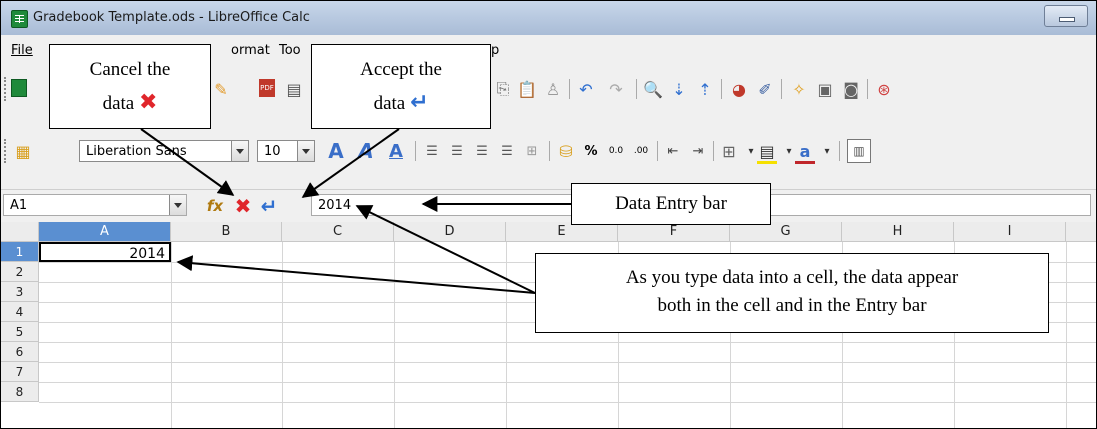 The image size is (1097, 429). I want to click on clone-formatting-icon: ♙, so click(553, 89).